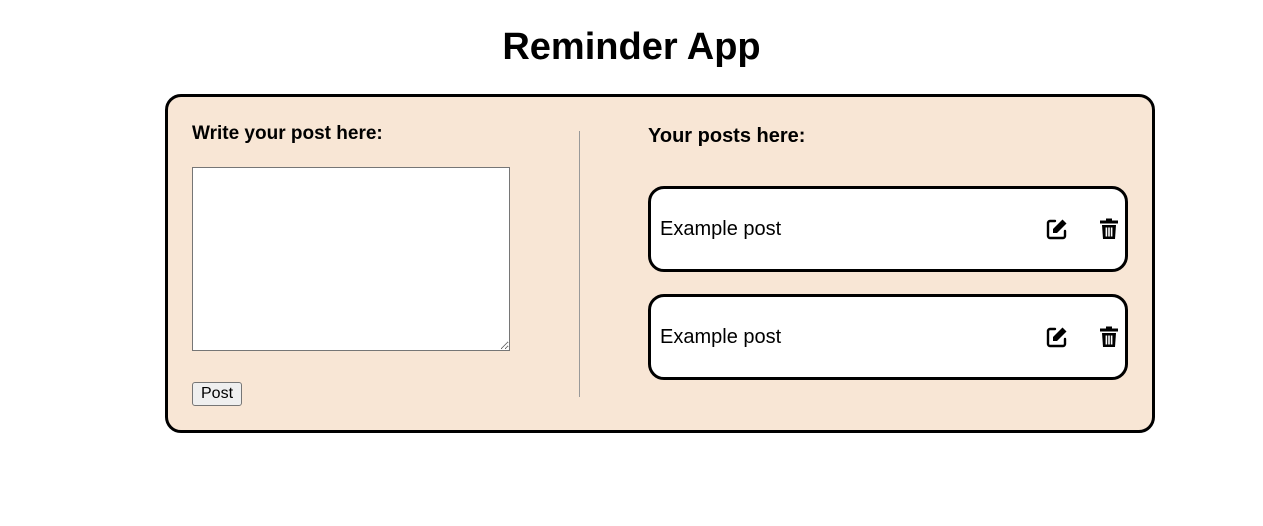 Image resolution: width=1263 pixels, height=526 pixels. Describe the element at coordinates (631, 47) in the screenshot. I see `page-title: Reminder App` at that location.